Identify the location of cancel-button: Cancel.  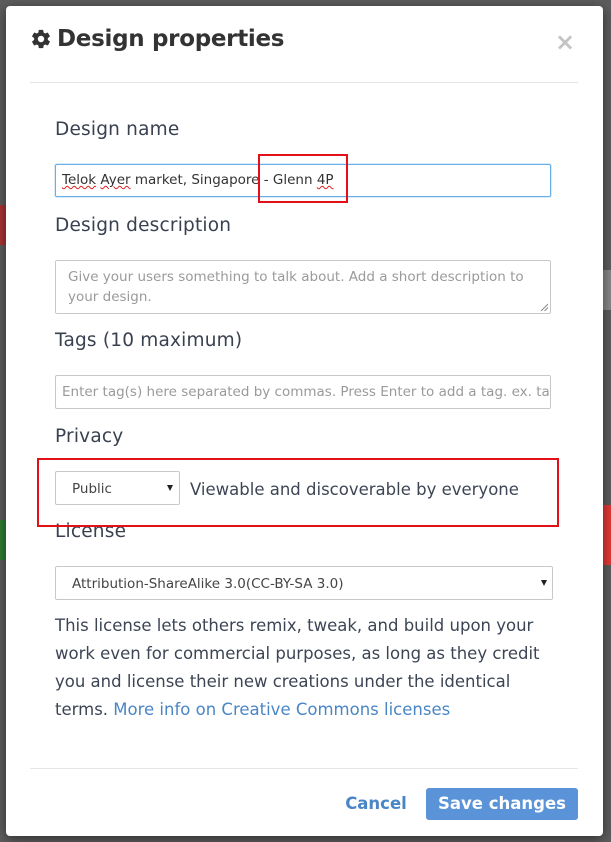
(376, 804).